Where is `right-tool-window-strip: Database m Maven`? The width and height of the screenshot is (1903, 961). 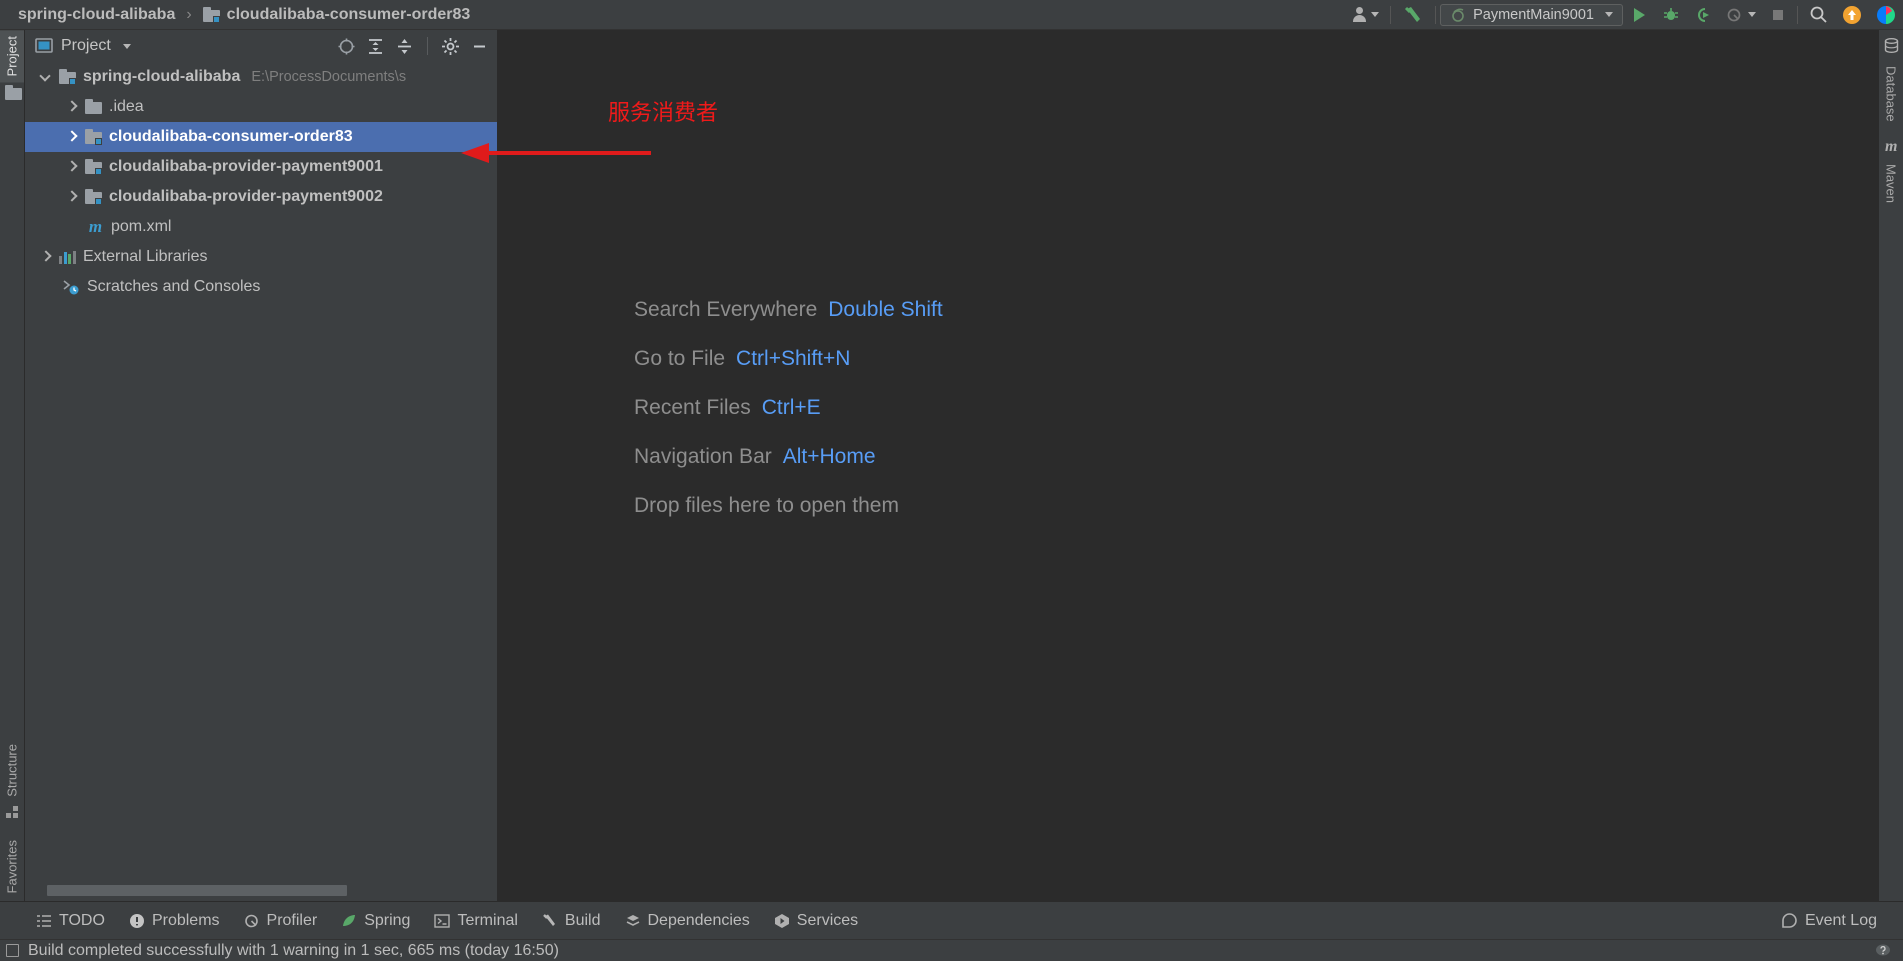 right-tool-window-strip: Database m Maven is located at coordinates (1890, 480).